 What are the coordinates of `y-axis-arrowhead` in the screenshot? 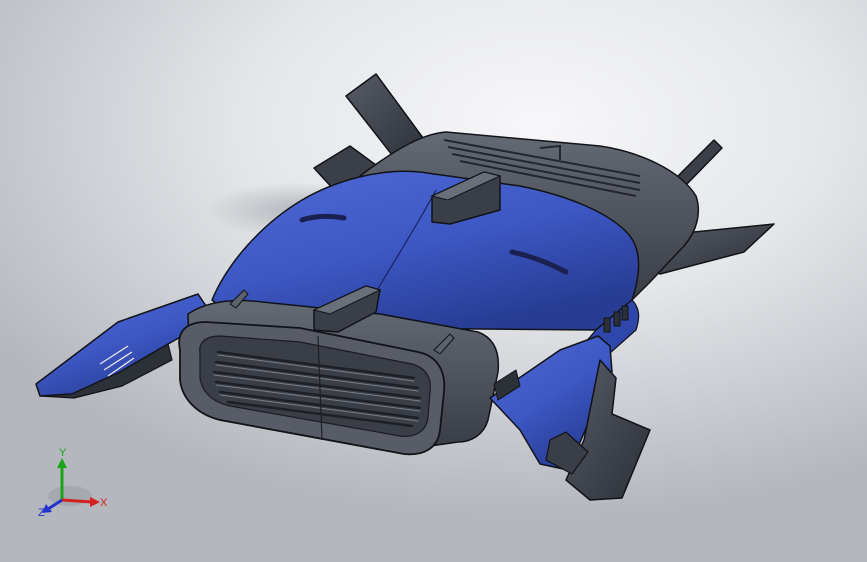 It's located at (62, 463).